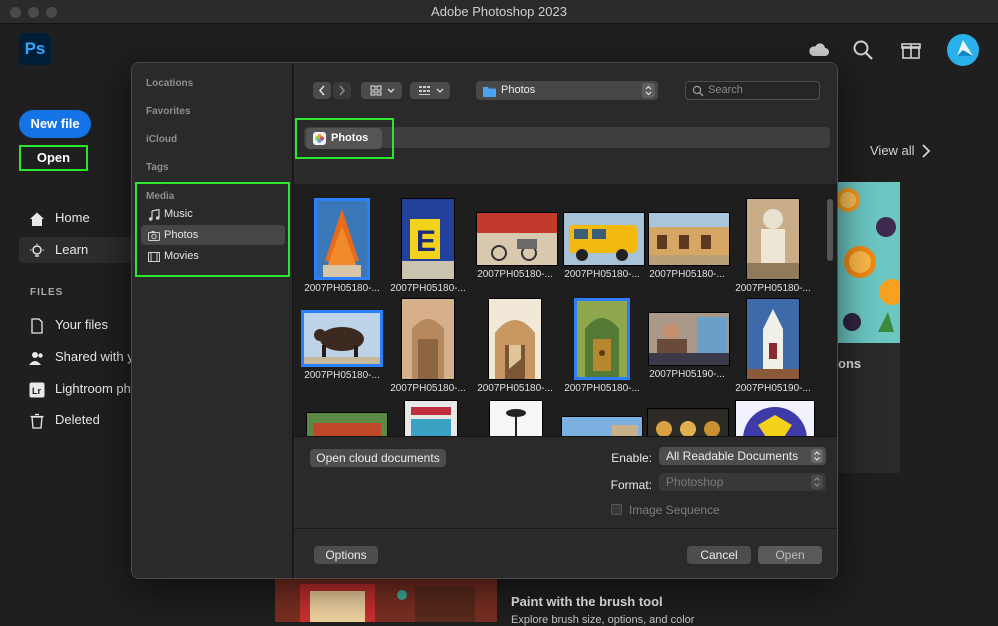 The height and width of the screenshot is (626, 998). Describe the element at coordinates (926, 151) in the screenshot. I see `chevron-right-icon` at that location.